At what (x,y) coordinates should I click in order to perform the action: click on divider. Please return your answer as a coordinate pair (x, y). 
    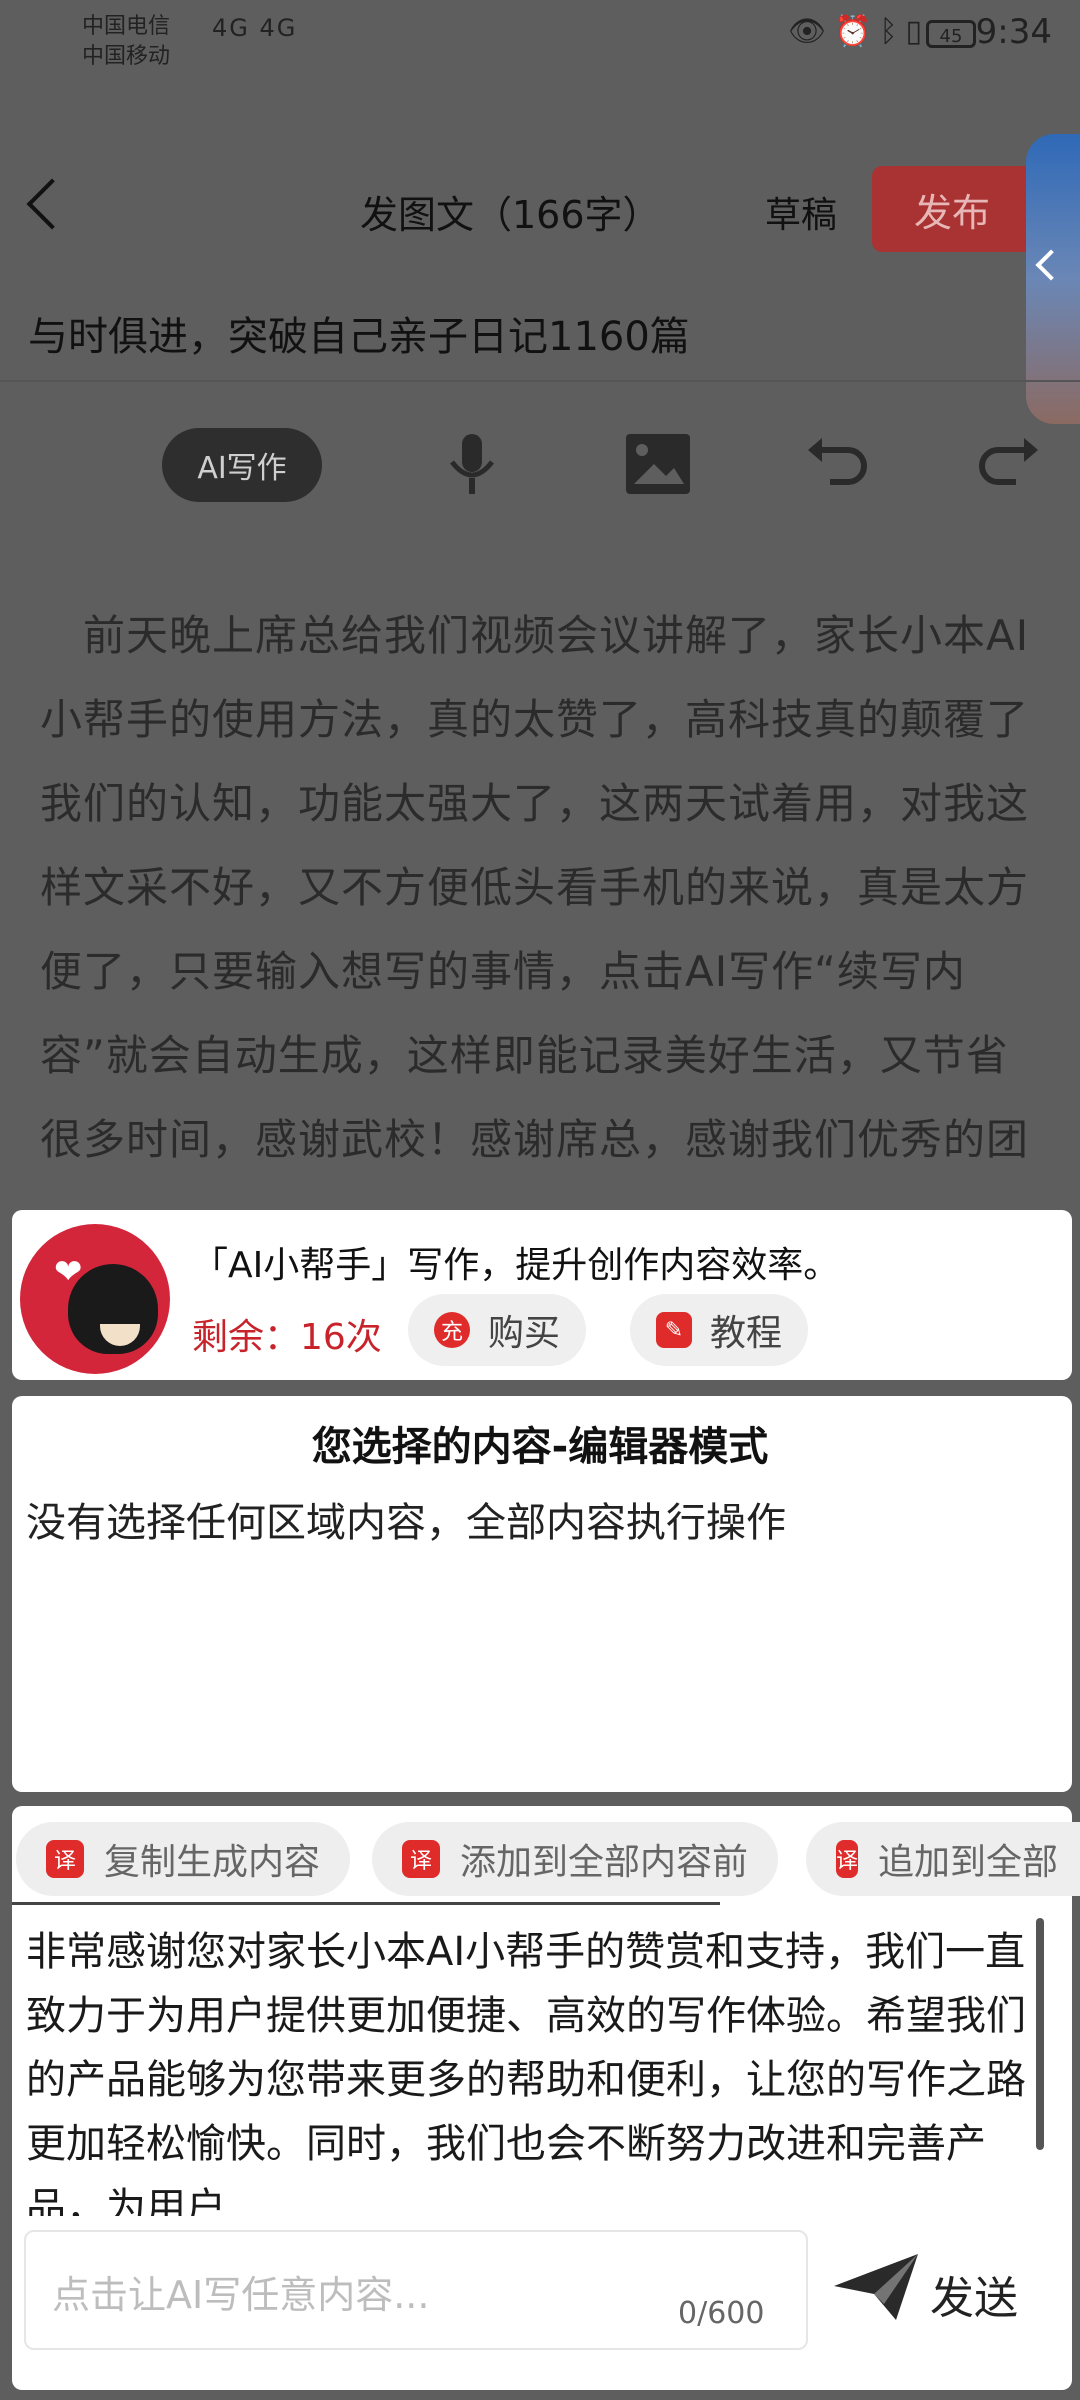
    Looking at the image, I should click on (540, 381).